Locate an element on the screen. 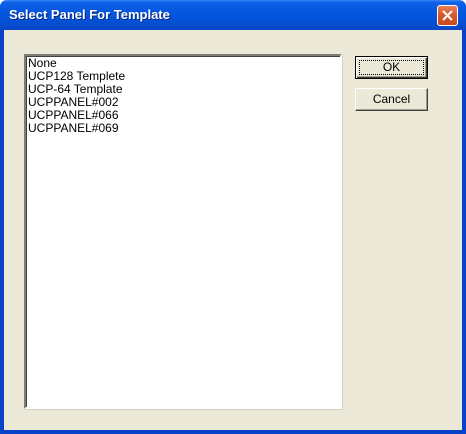  cancel-button-label: Cancel is located at coordinates (391, 99).